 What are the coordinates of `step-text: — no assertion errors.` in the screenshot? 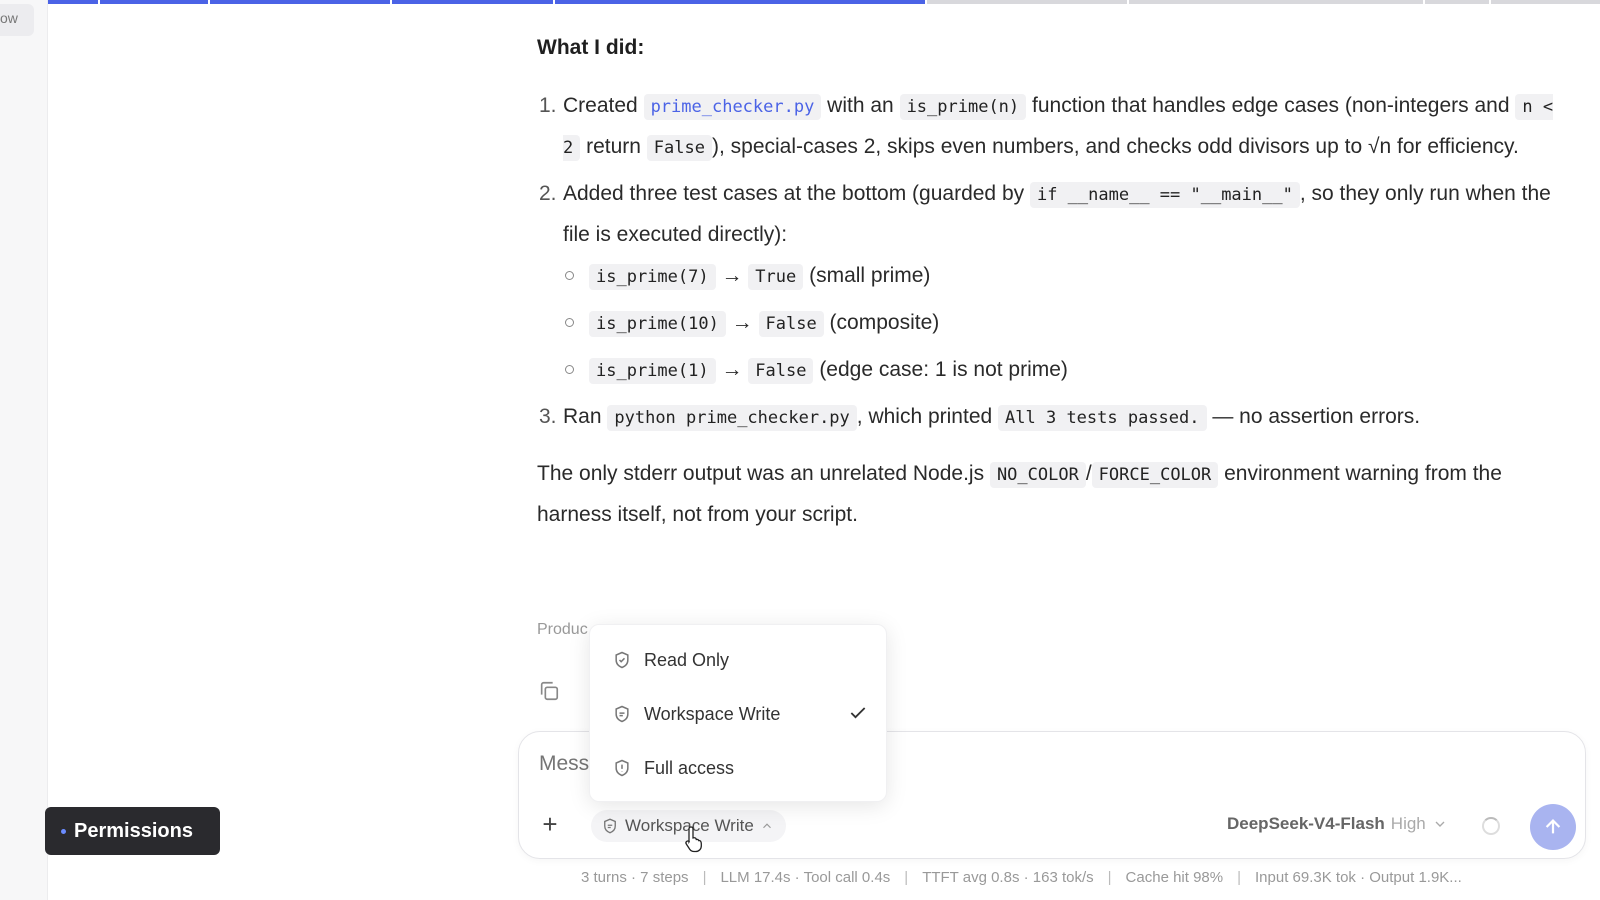 It's located at (1316, 416).